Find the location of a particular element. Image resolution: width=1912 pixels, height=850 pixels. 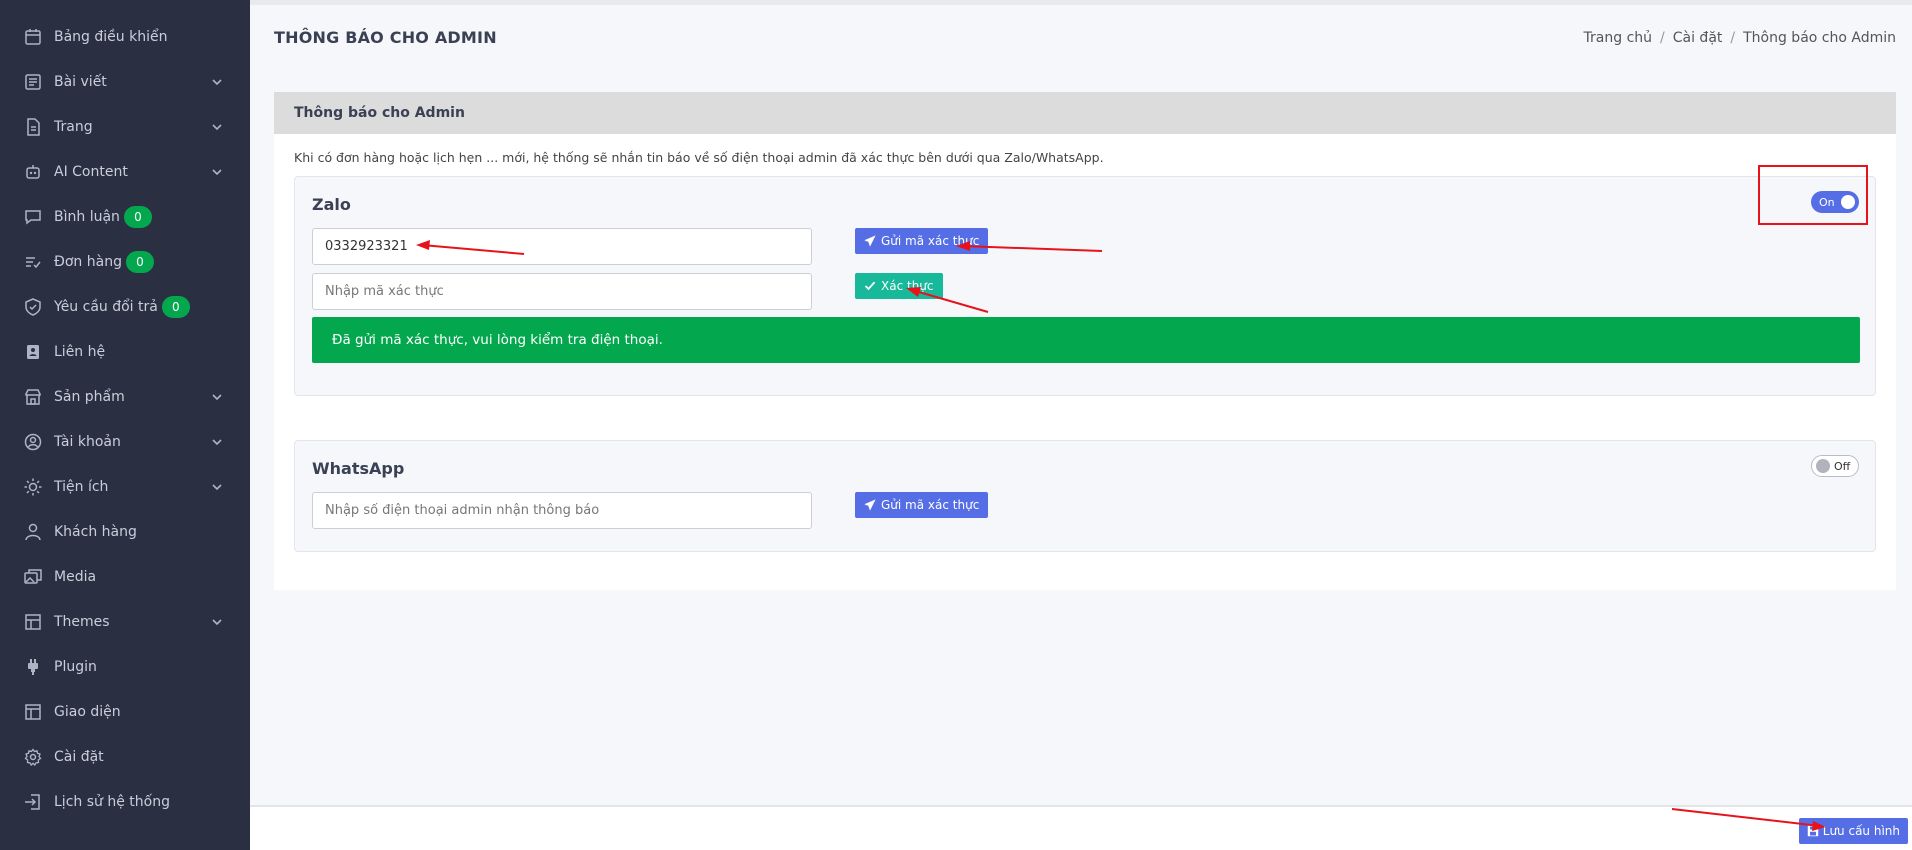

save-config-button: Lưu cấu hình is located at coordinates (1853, 831).